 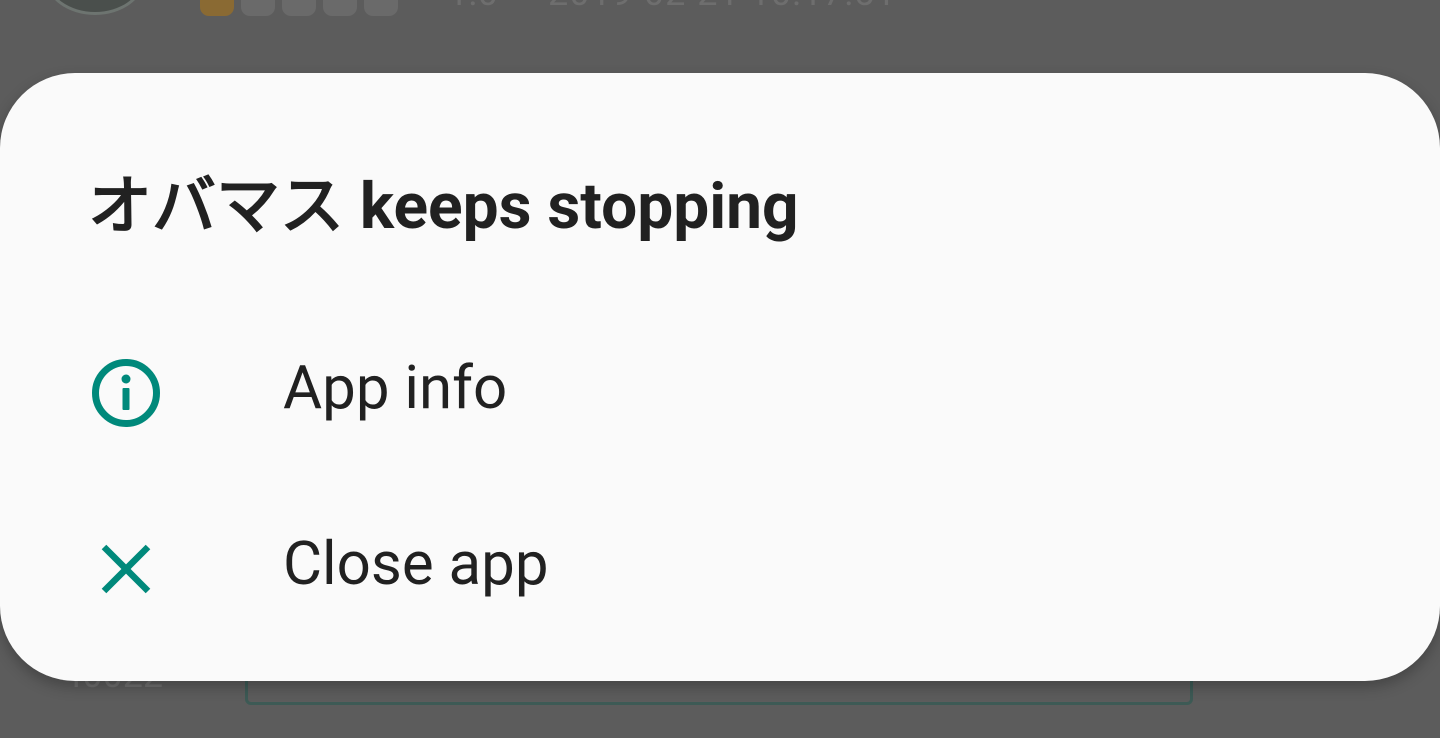 What do you see at coordinates (443, 206) in the screenshot?
I see `dialog-title: オバマス keeps stopping` at bounding box center [443, 206].